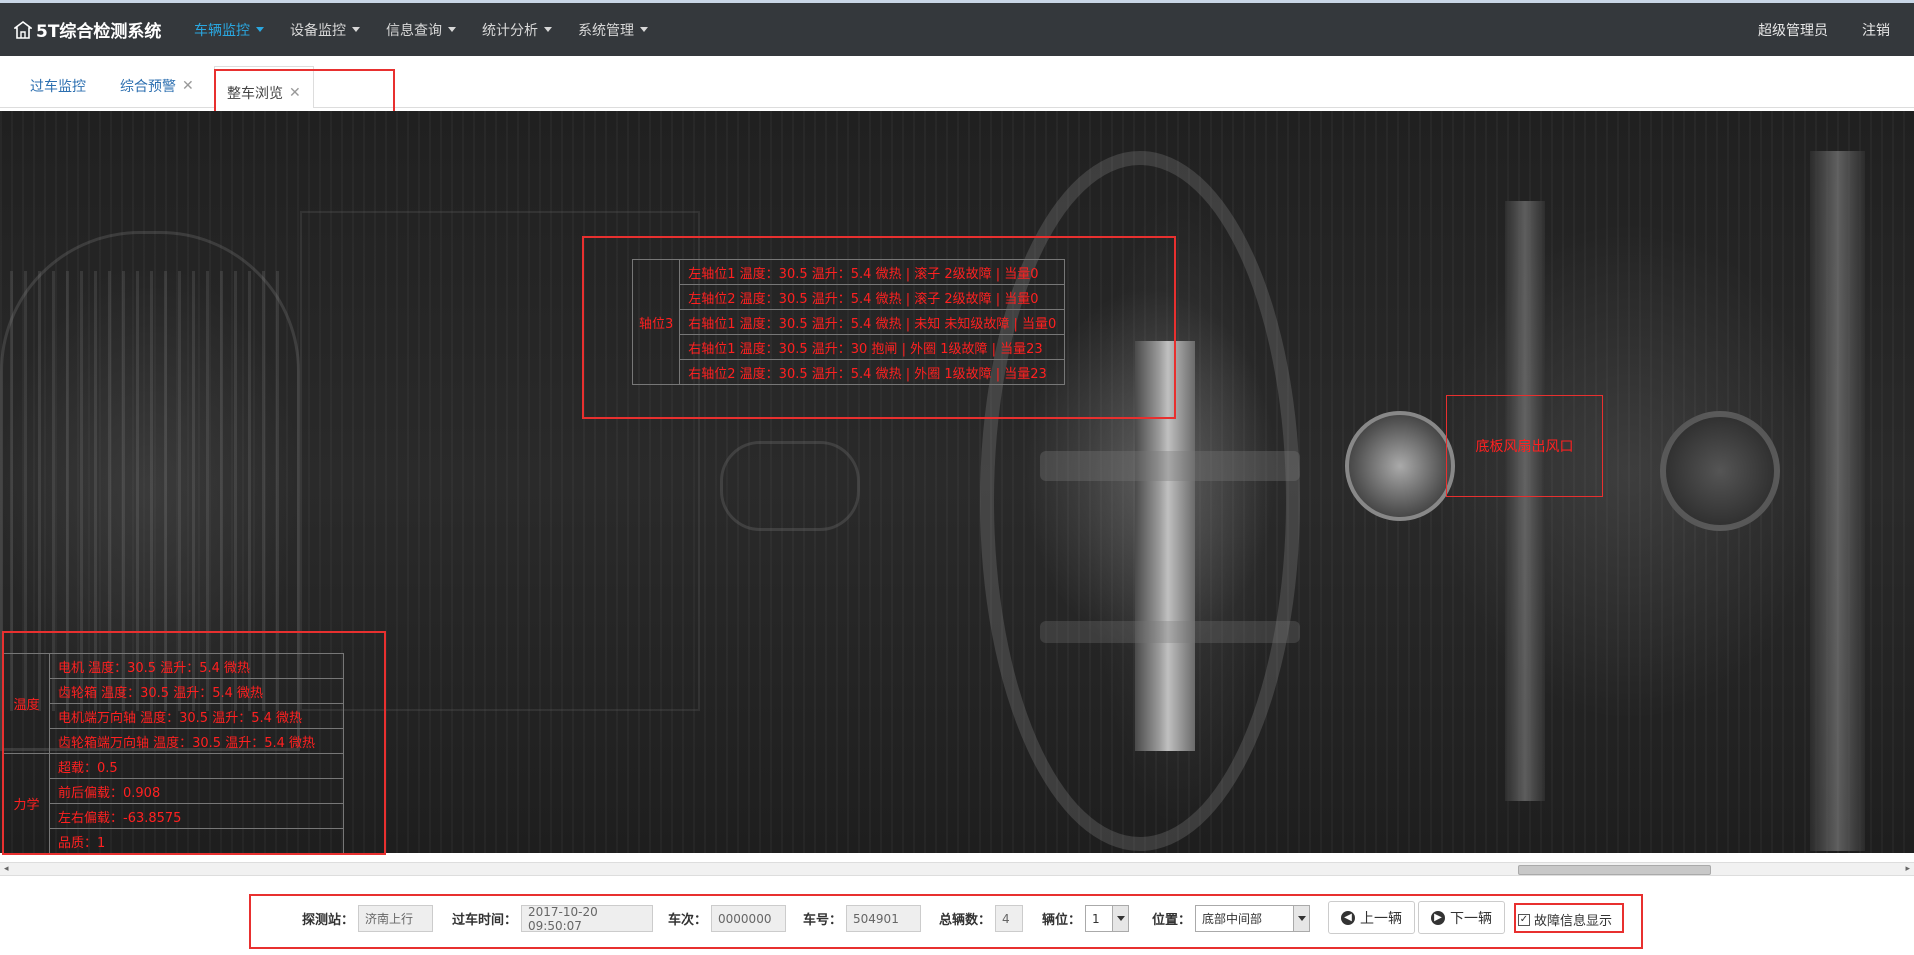 The height and width of the screenshot is (955, 1914). What do you see at coordinates (1381, 918) in the screenshot?
I see `prev-label: 上一辆` at bounding box center [1381, 918].